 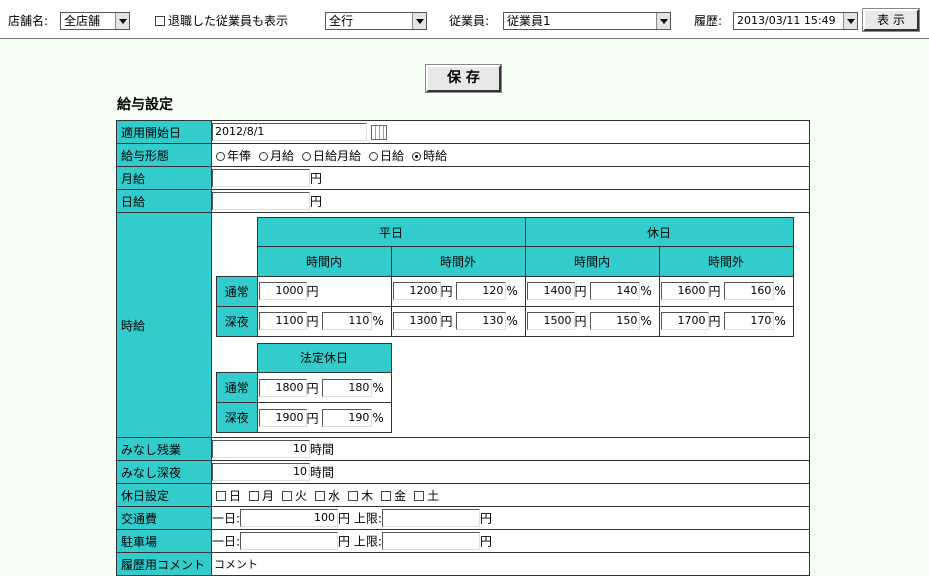 I want to click on holiday-day-option: 日, so click(x=228, y=496).